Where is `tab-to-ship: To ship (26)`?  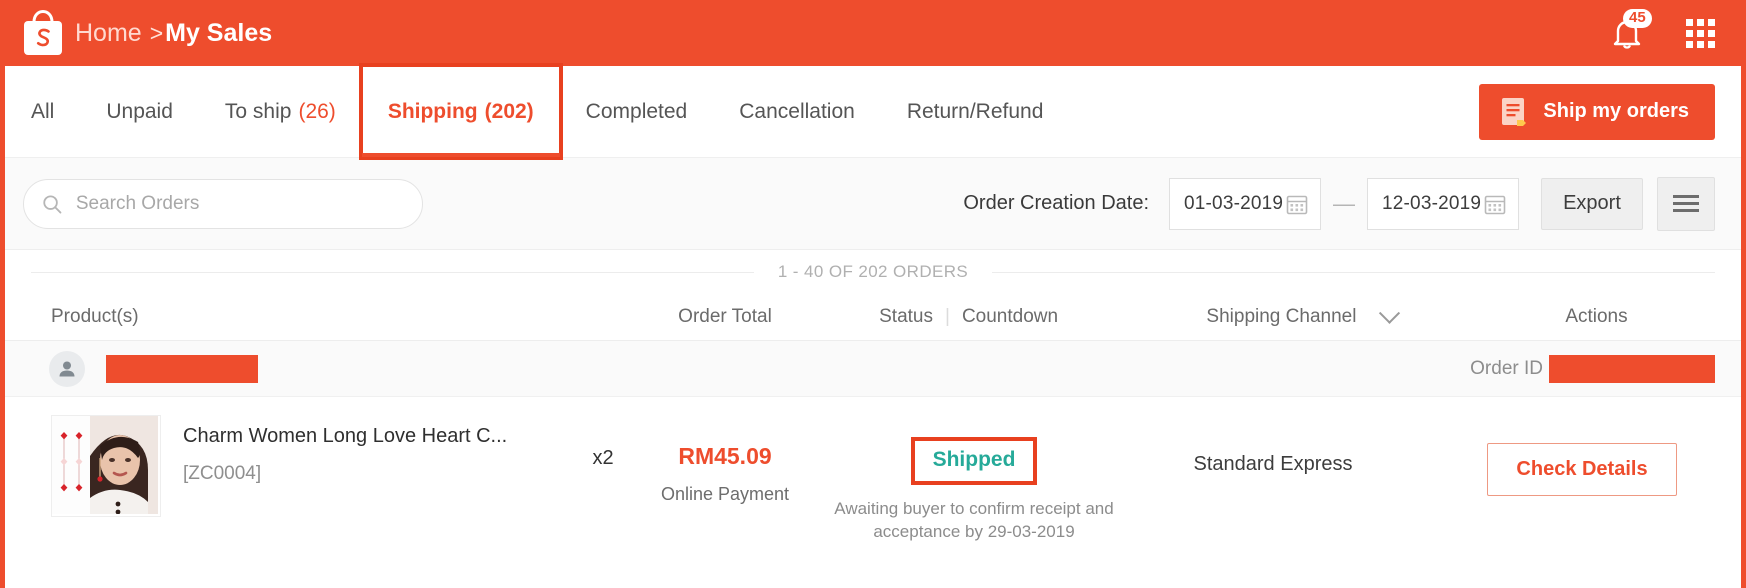
tab-to-ship: To ship (26) is located at coordinates (280, 111).